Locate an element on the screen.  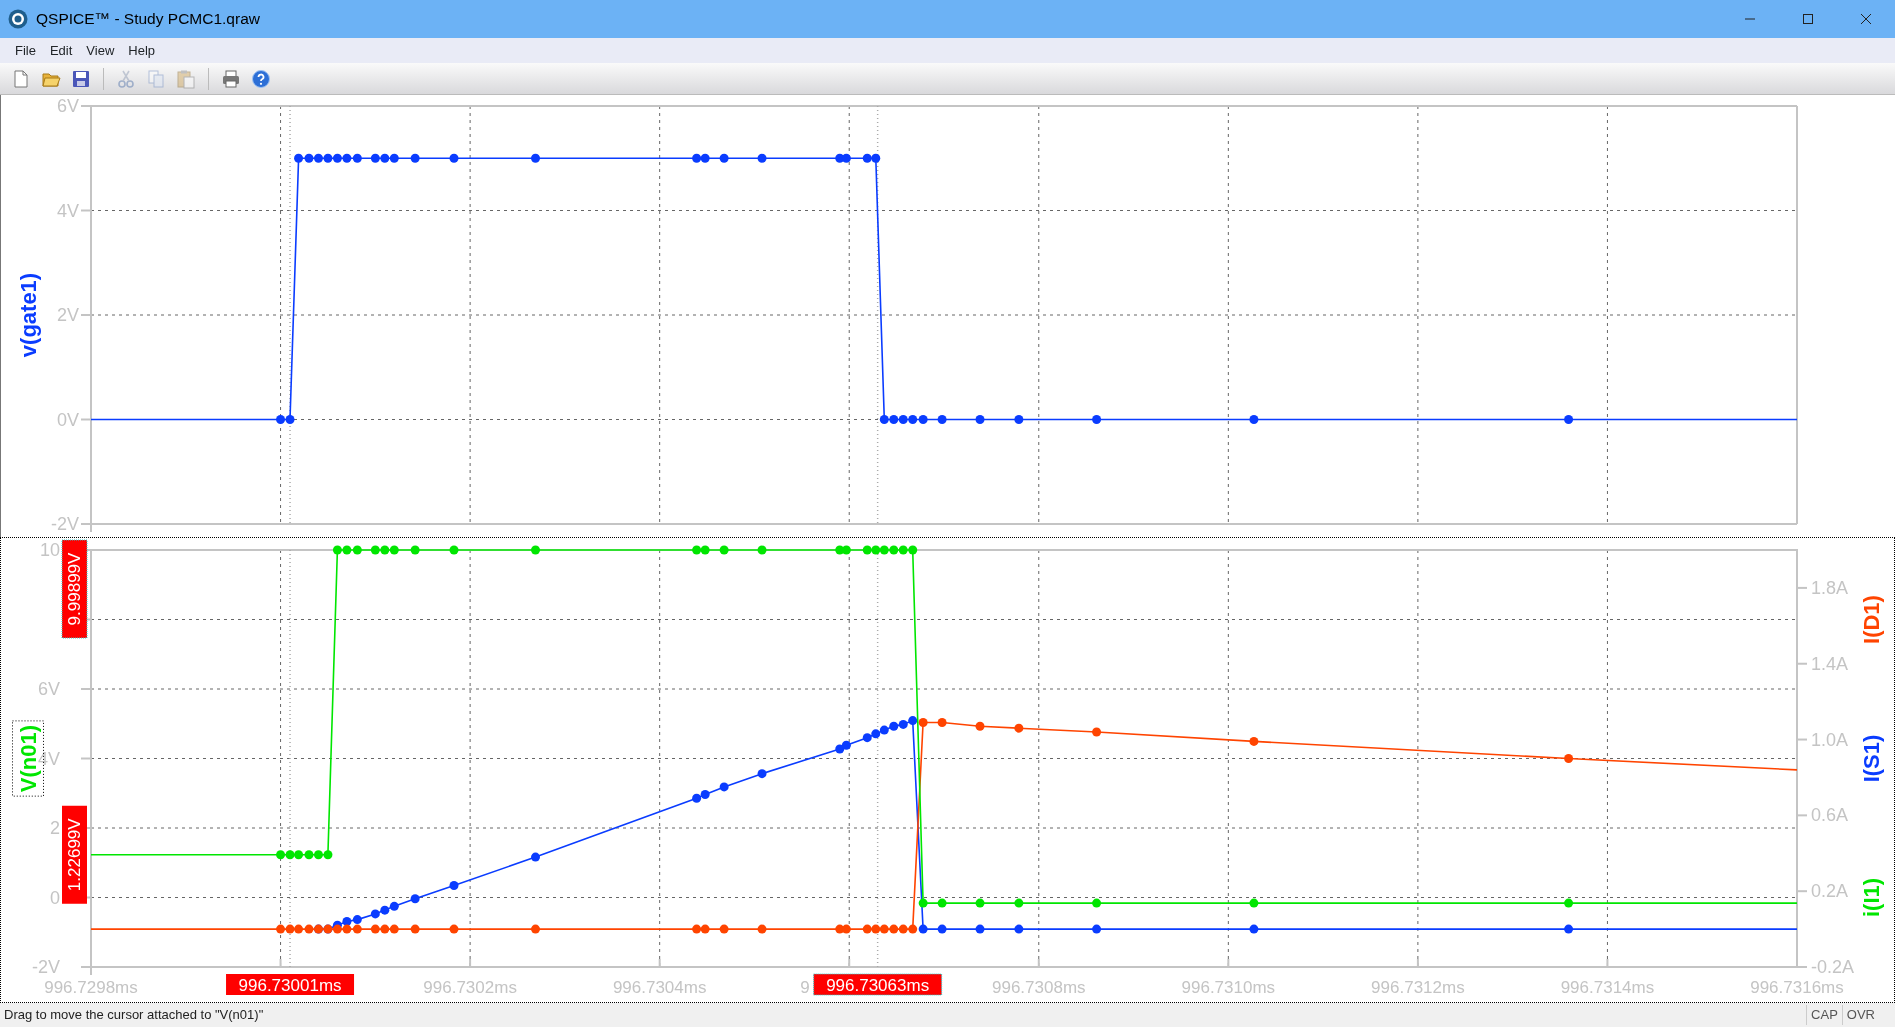
tick-label: 996.7314ms is located at coordinates (1607, 987).